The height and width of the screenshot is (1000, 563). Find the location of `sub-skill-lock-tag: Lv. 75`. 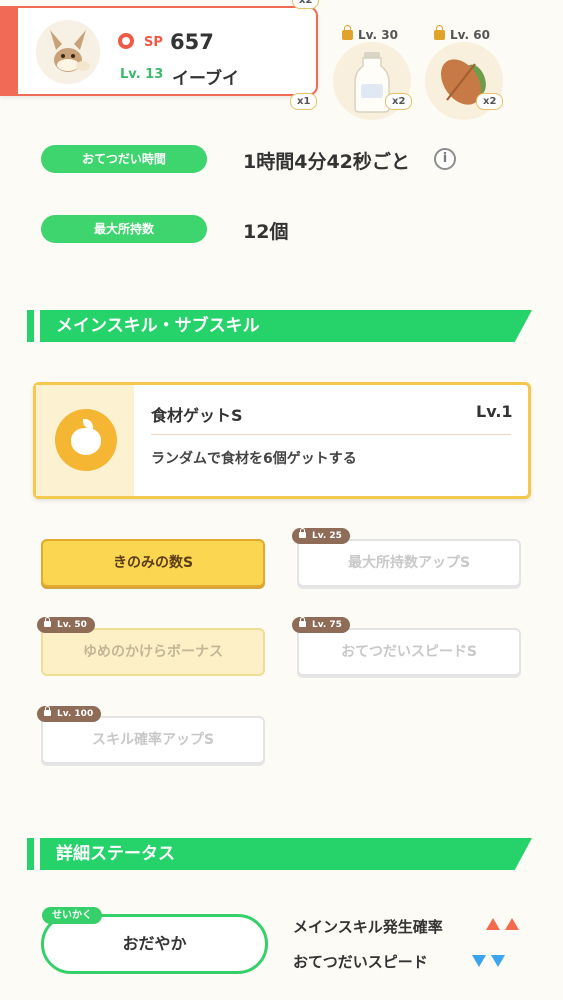

sub-skill-lock-tag: Lv. 75 is located at coordinates (321, 625).